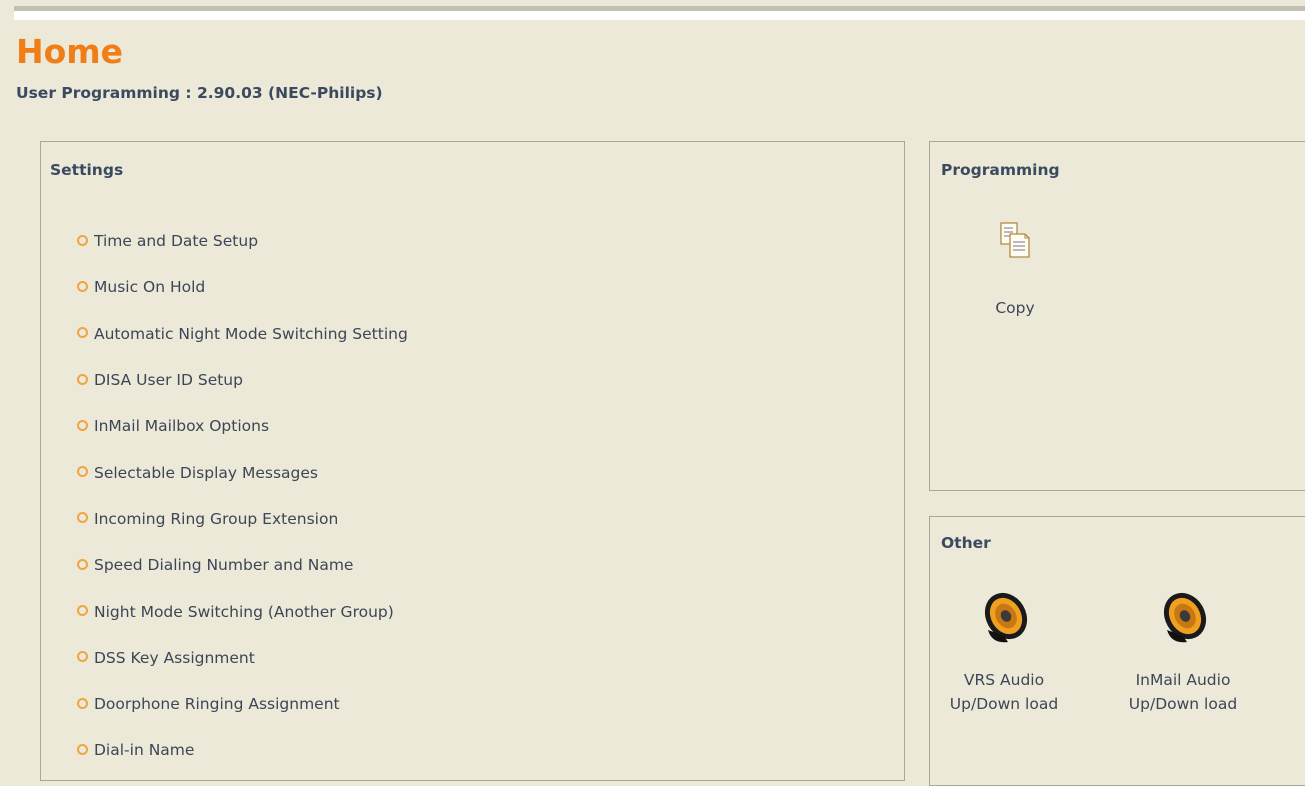 Image resolution: width=1305 pixels, height=786 pixels. I want to click on settings-item-dss-key: DSS Key Assignment, so click(242, 661).